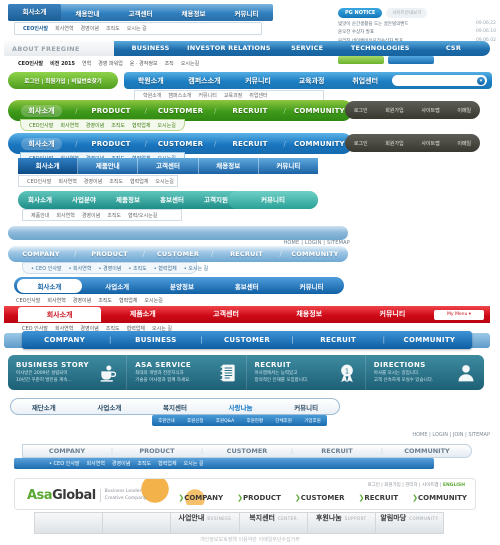  What do you see at coordinates (116, 181) in the screenshot?
I see `sub-item-6-3: 조직도` at bounding box center [116, 181].